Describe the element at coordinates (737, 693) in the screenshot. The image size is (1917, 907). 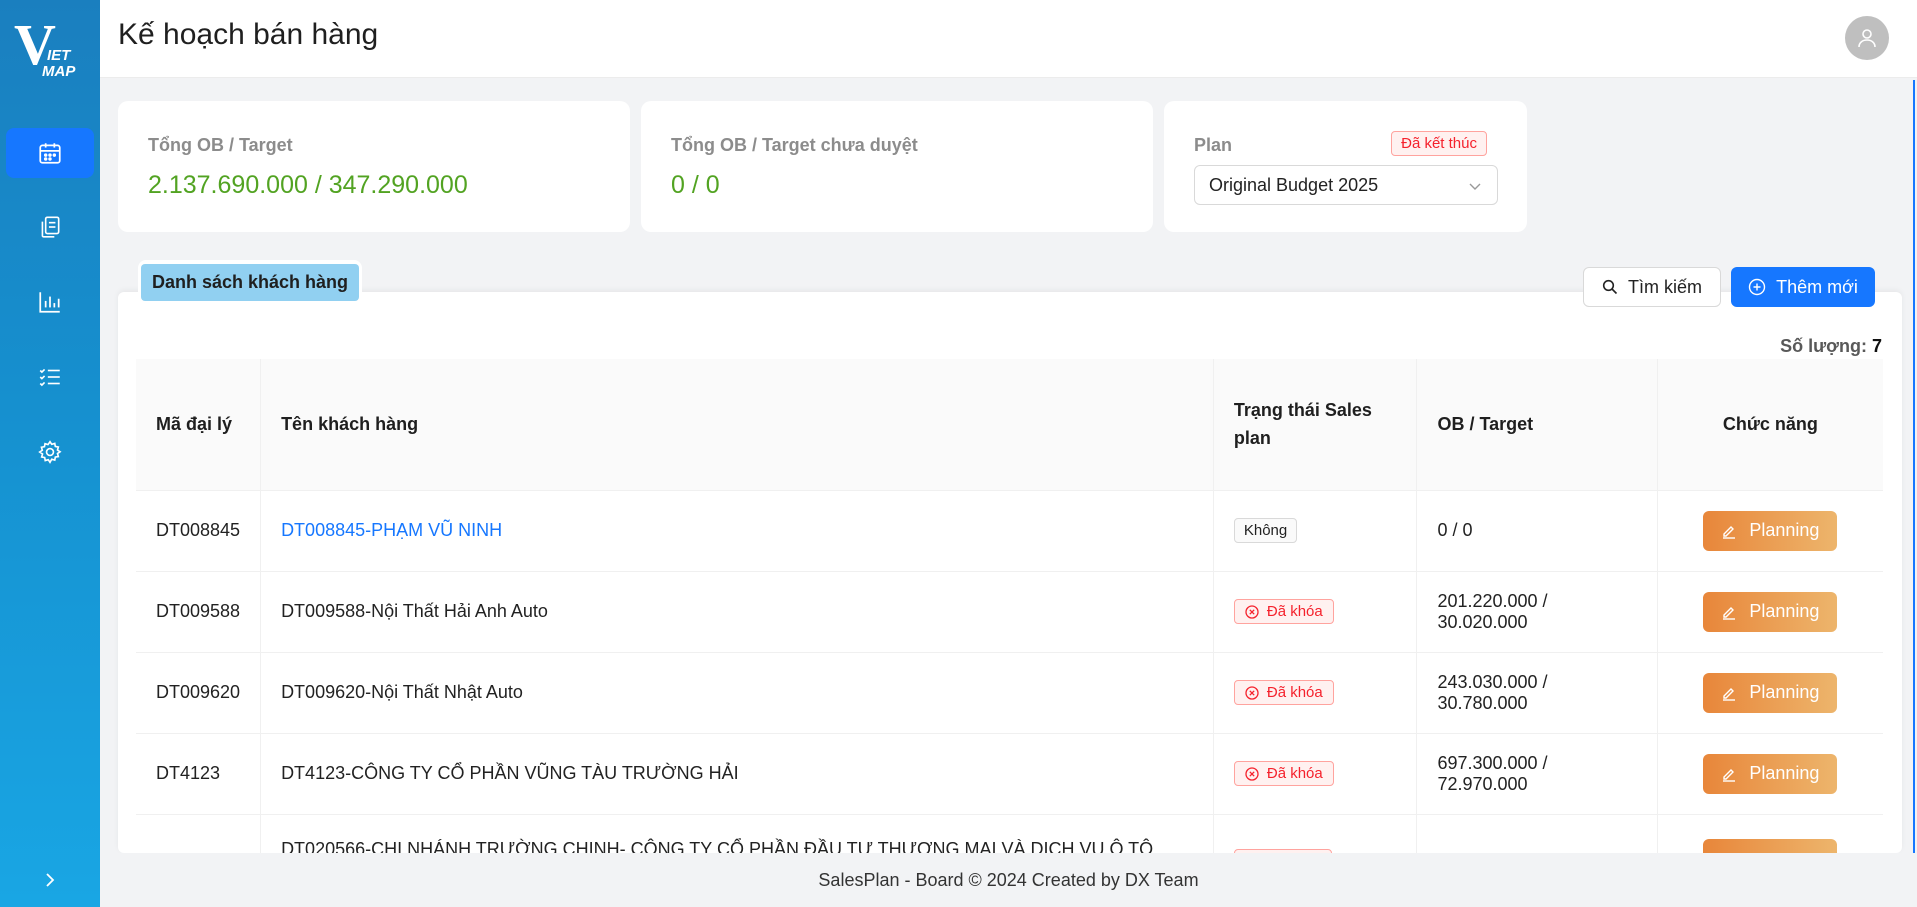
I see `customer-name: DT009620-Nội Thất Nhật Auto` at that location.